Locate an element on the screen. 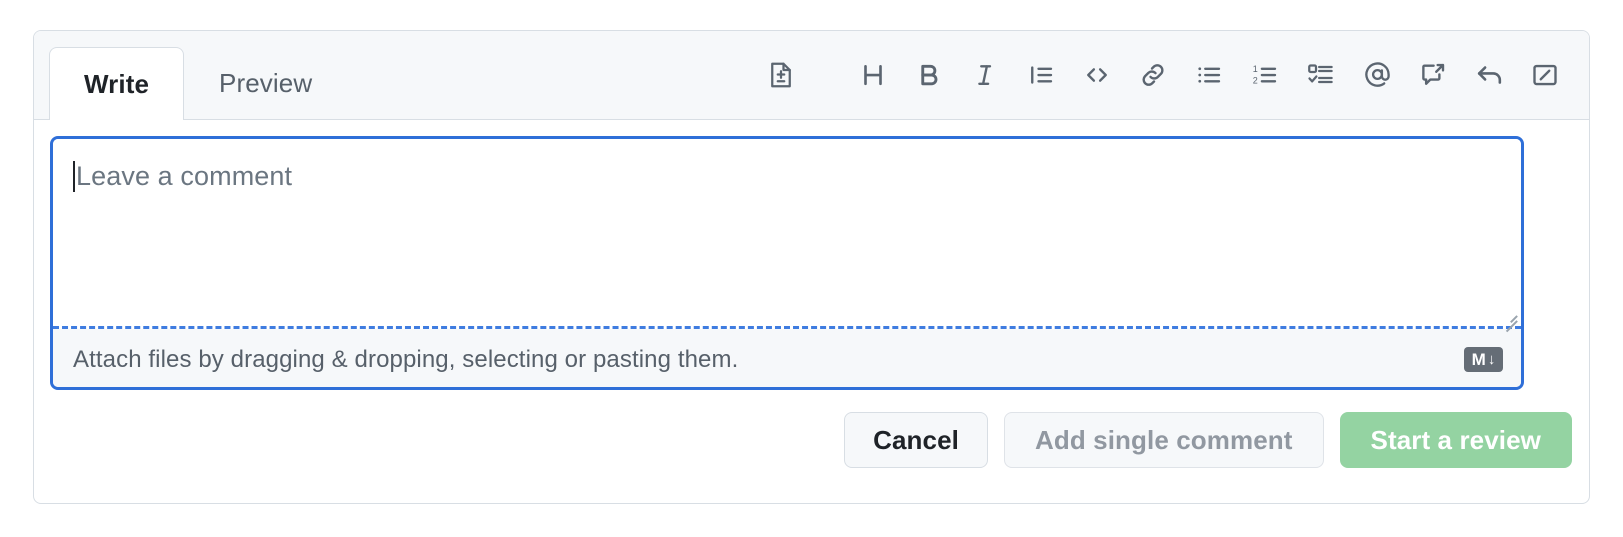 Image resolution: width=1623 pixels, height=537 pixels. add-single-comment-button: Add single comment is located at coordinates (1164, 440).